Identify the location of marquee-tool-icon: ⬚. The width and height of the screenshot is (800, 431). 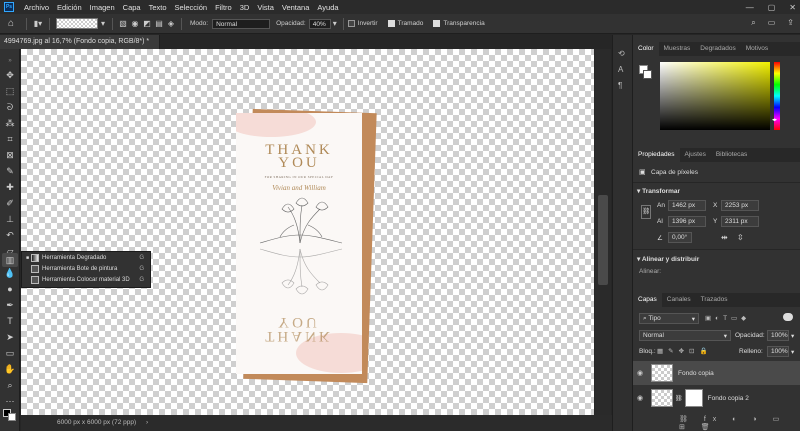
(10, 91).